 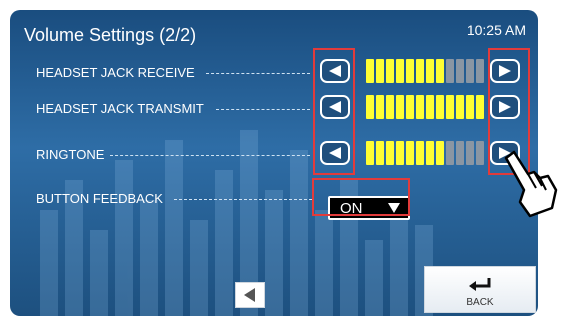 What do you see at coordinates (110, 35) in the screenshot?
I see `page-title: Volume Settings (2/2)` at bounding box center [110, 35].